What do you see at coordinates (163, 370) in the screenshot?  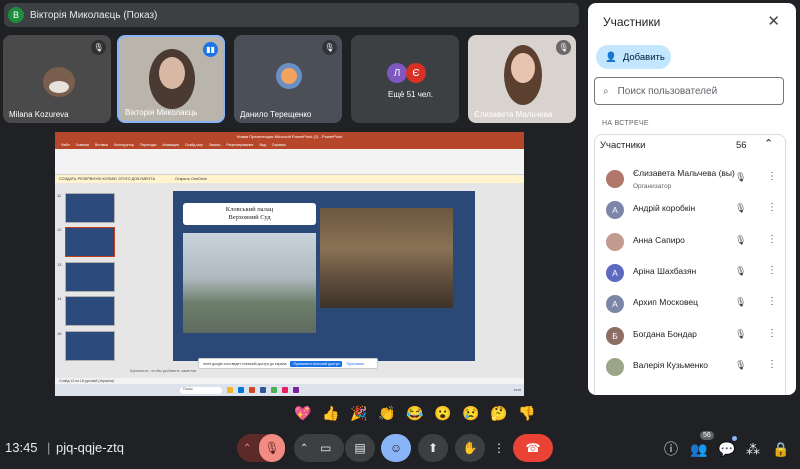 I see `notes-placeholder: Щелкните, чтобы добавить заметки` at bounding box center [163, 370].